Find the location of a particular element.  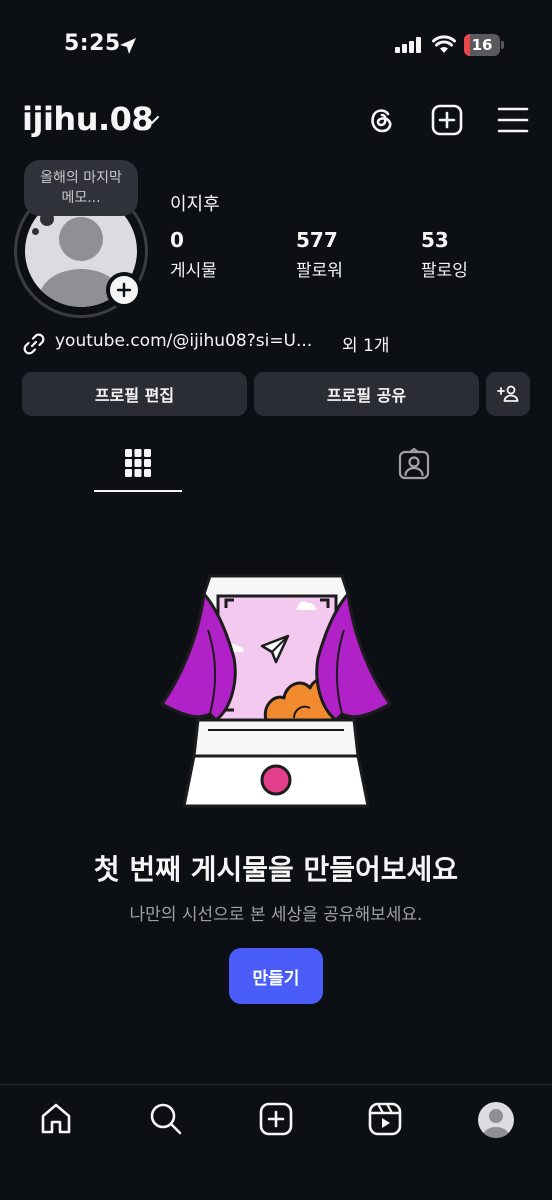

posts-label: 게시물 is located at coordinates (193, 271).